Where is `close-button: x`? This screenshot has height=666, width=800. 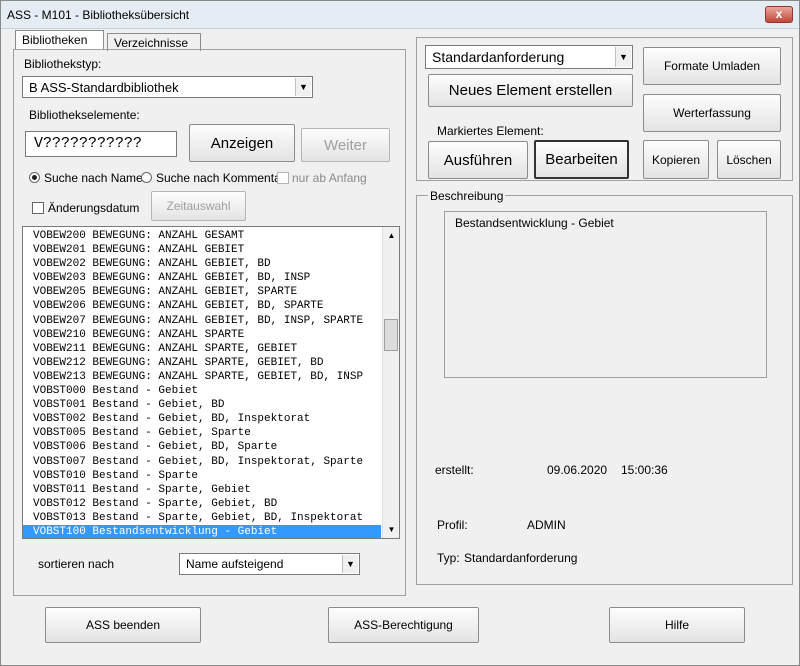
close-button: x is located at coordinates (779, 14).